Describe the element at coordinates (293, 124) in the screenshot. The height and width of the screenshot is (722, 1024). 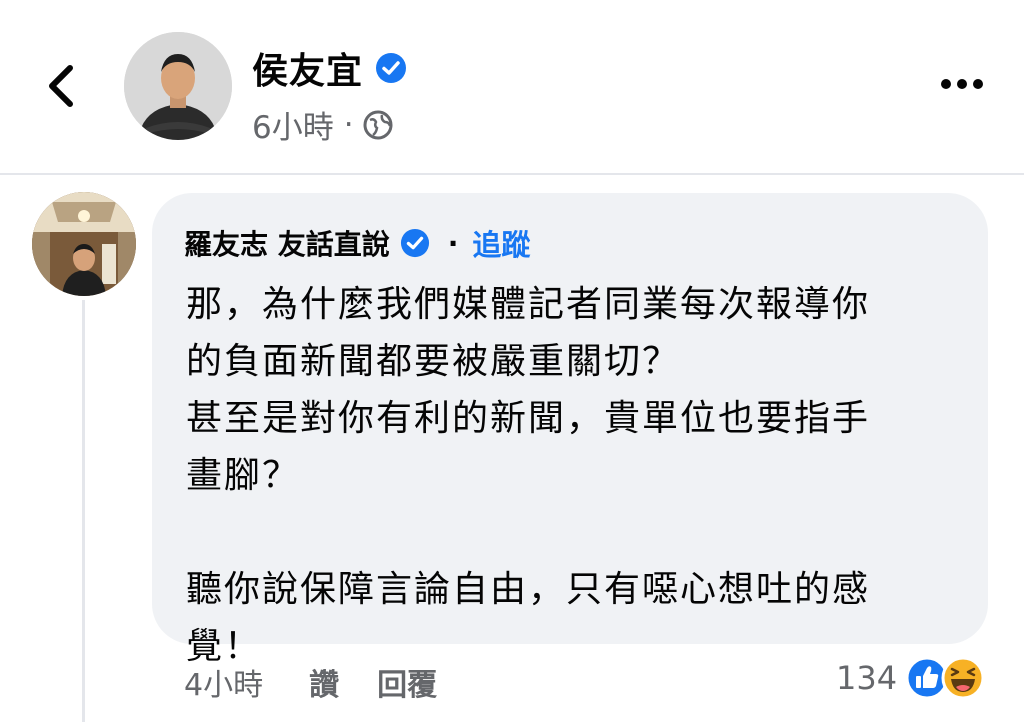
I see `post-time: 6小時` at that location.